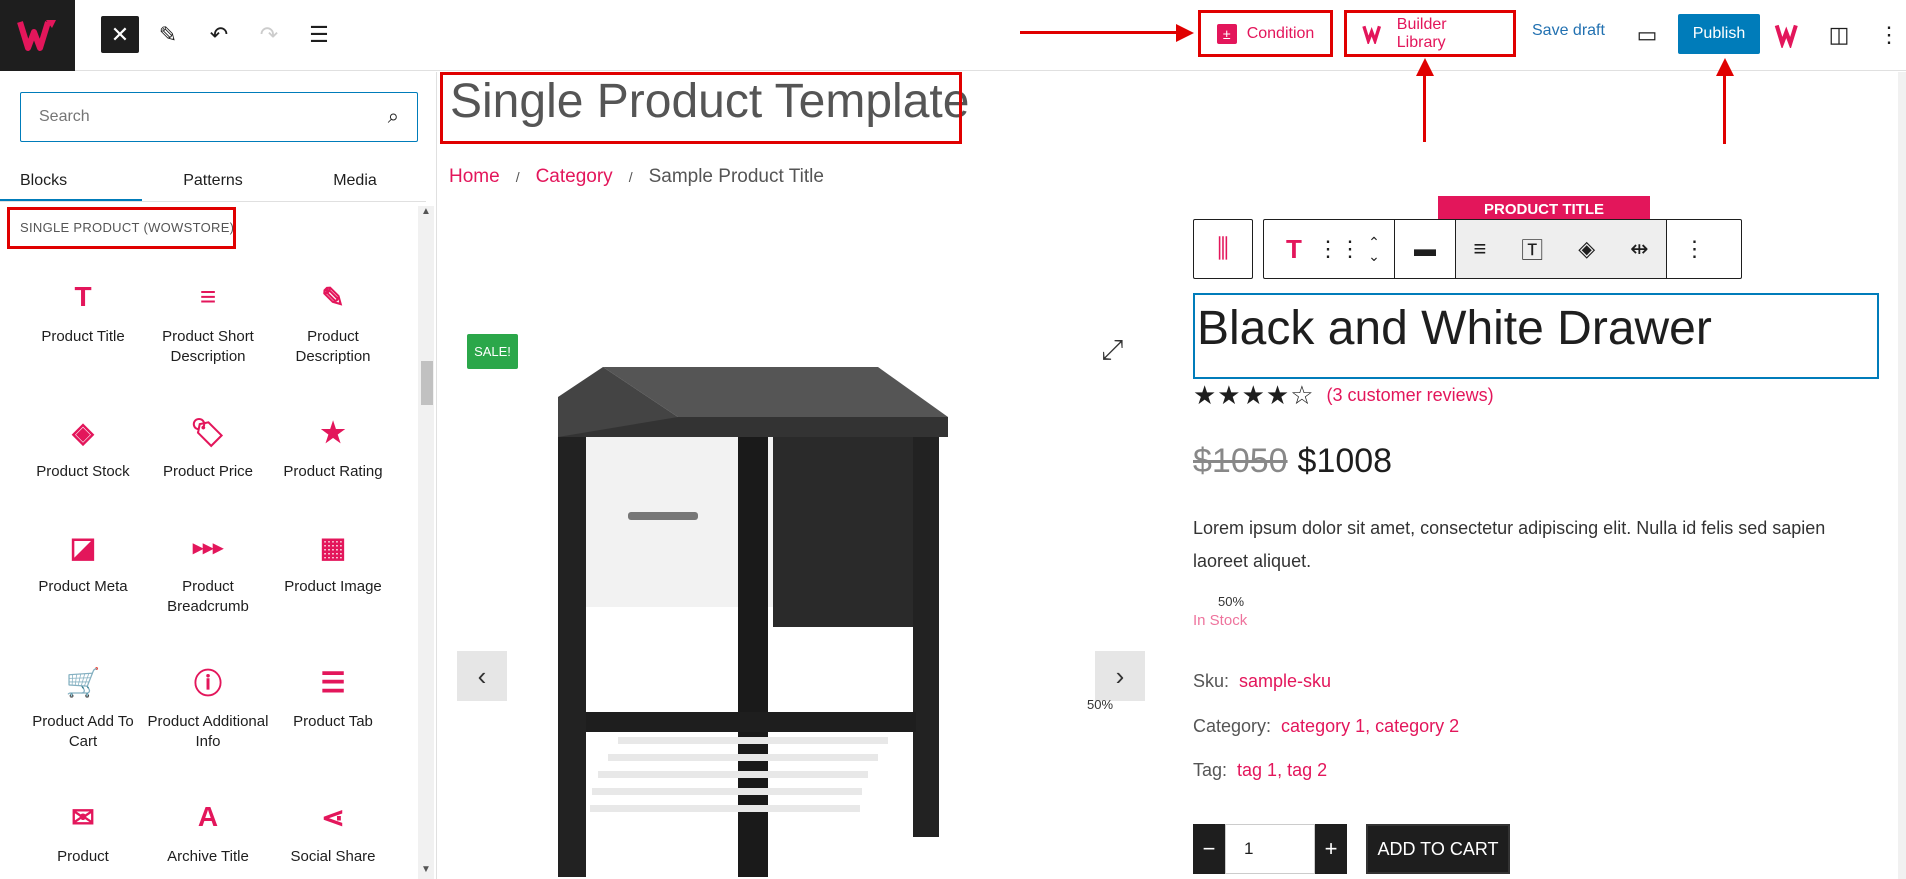 The height and width of the screenshot is (879, 1906). What do you see at coordinates (83, 432) in the screenshot?
I see `box-icon: ◈` at bounding box center [83, 432].